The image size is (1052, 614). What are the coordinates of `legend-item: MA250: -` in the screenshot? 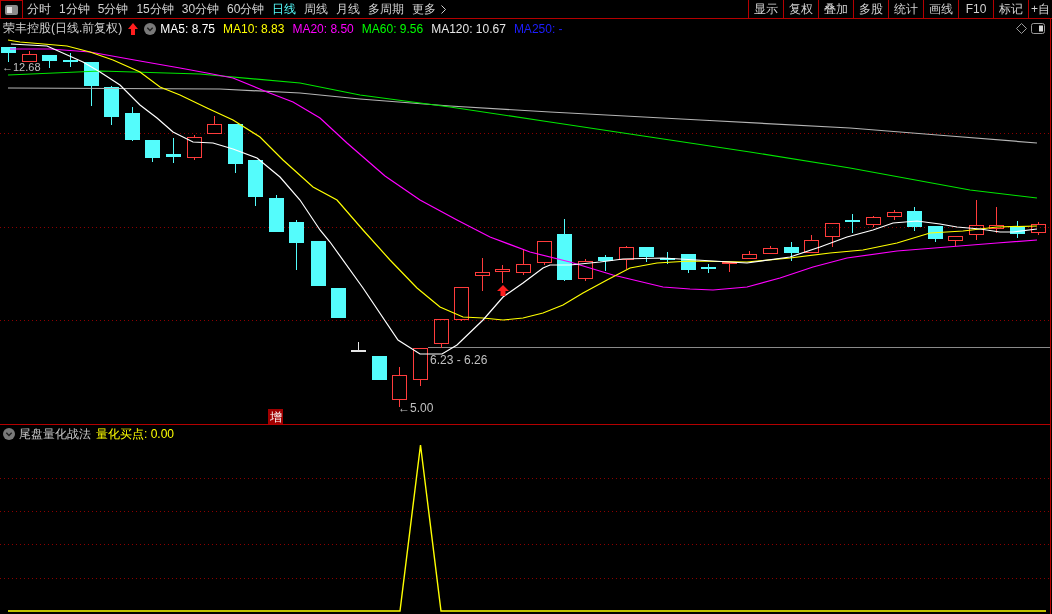 It's located at (538, 28).